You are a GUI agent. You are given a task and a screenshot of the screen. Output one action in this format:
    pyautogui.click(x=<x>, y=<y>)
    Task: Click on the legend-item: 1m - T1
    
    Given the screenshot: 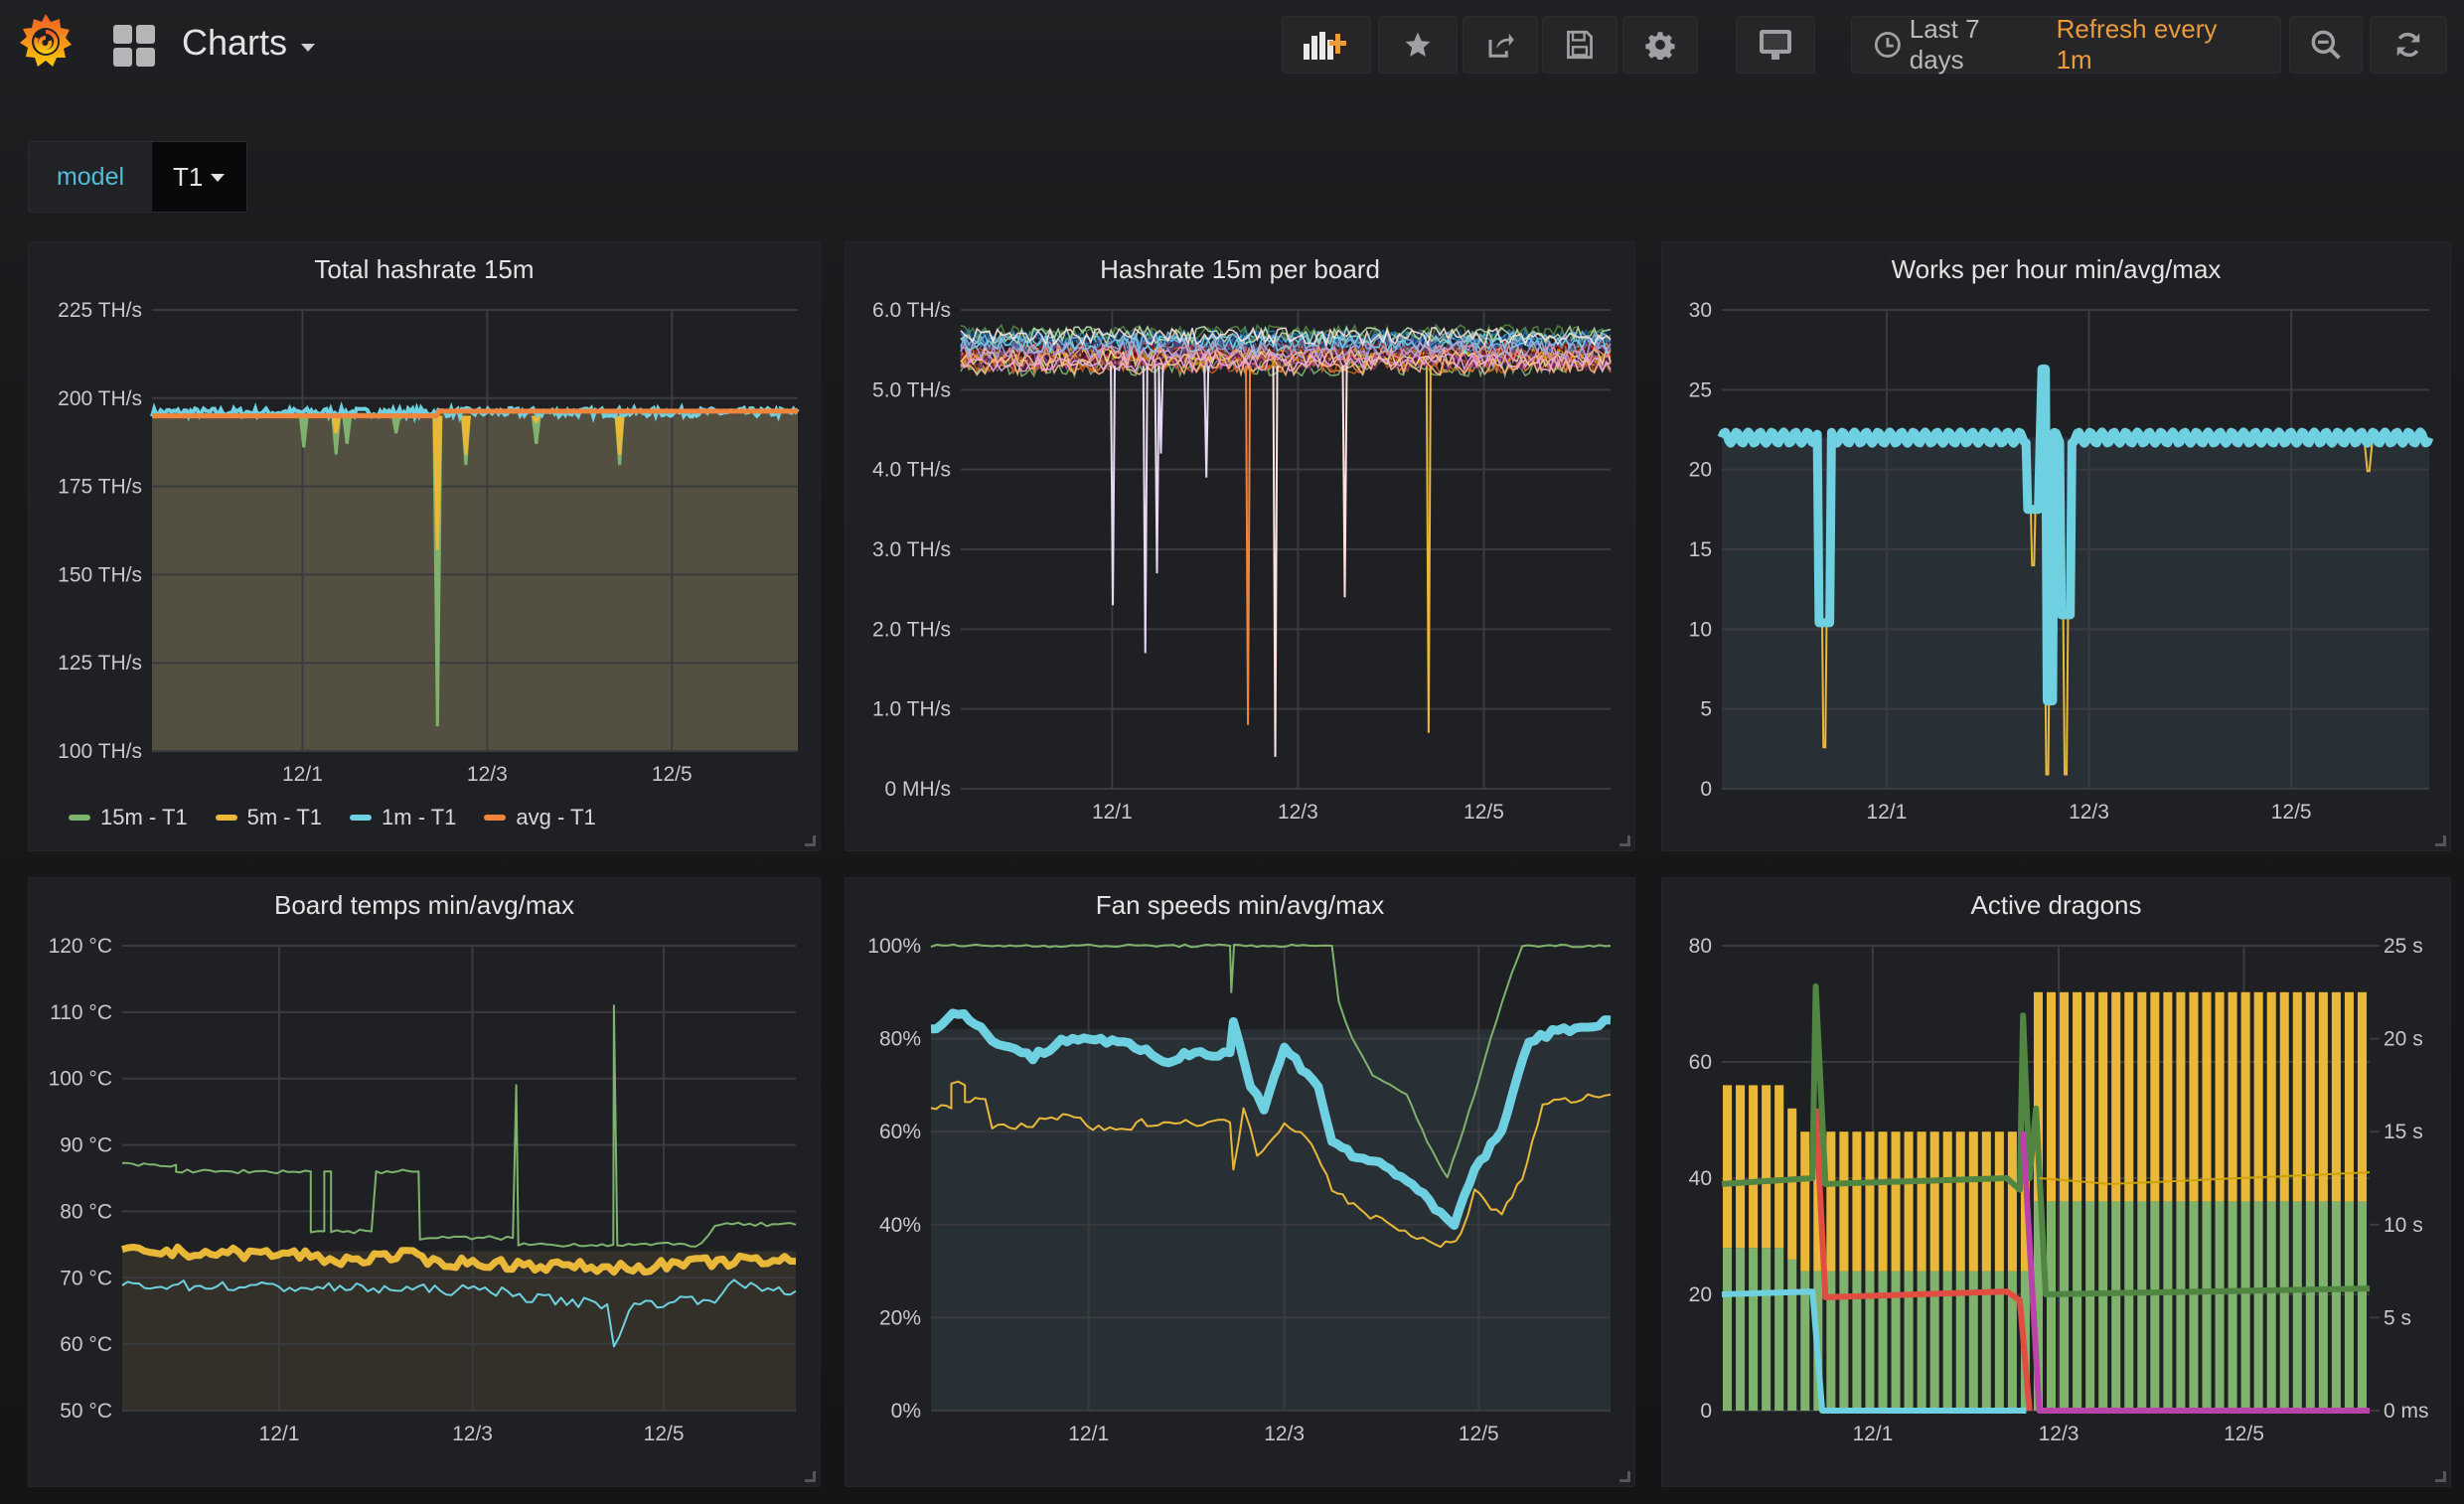 What is the action you would take?
    pyautogui.click(x=403, y=817)
    